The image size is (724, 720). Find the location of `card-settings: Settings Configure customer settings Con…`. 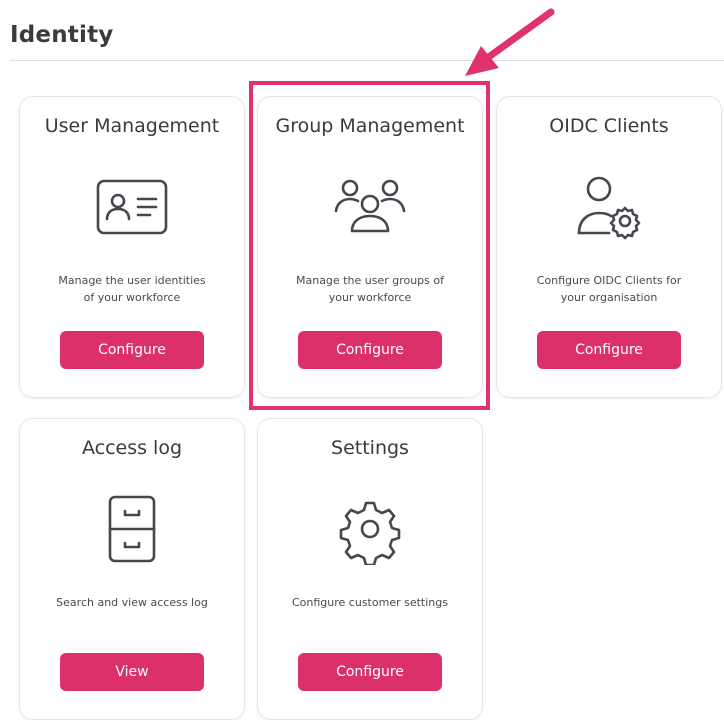

card-settings: Settings Configure customer settings Con… is located at coordinates (370, 569).